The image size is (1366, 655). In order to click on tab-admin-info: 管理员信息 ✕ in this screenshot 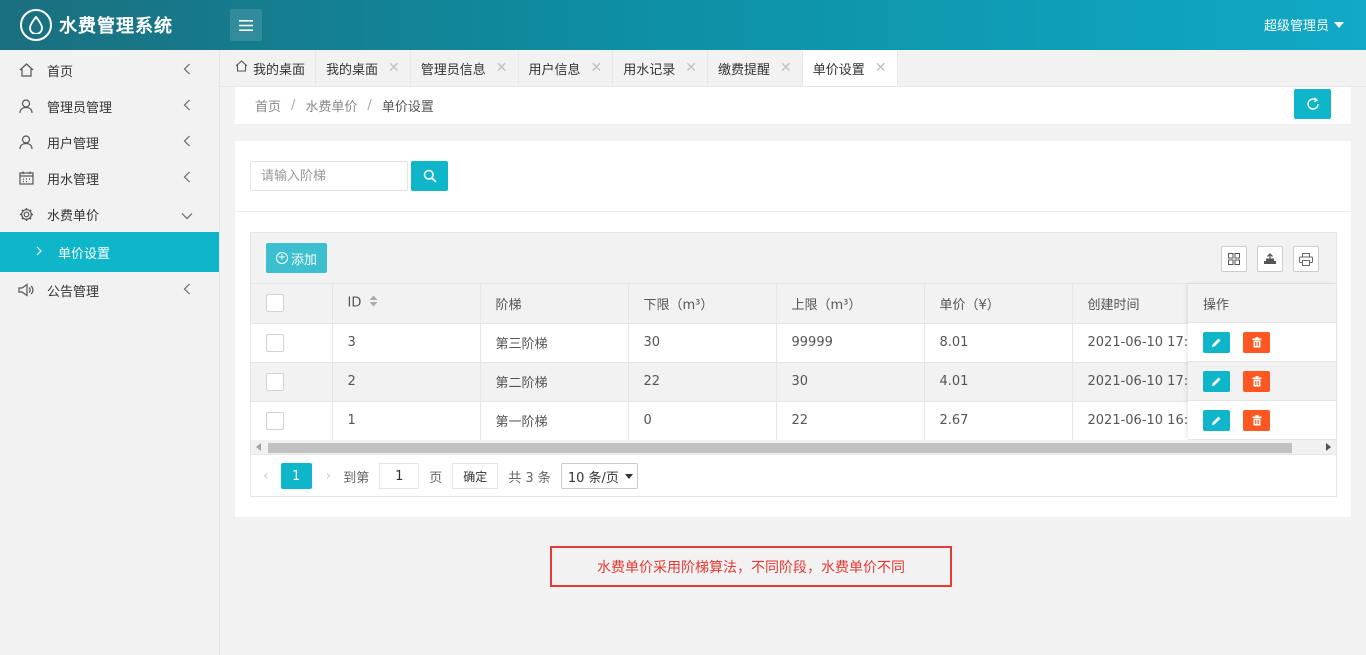, I will do `click(465, 68)`.